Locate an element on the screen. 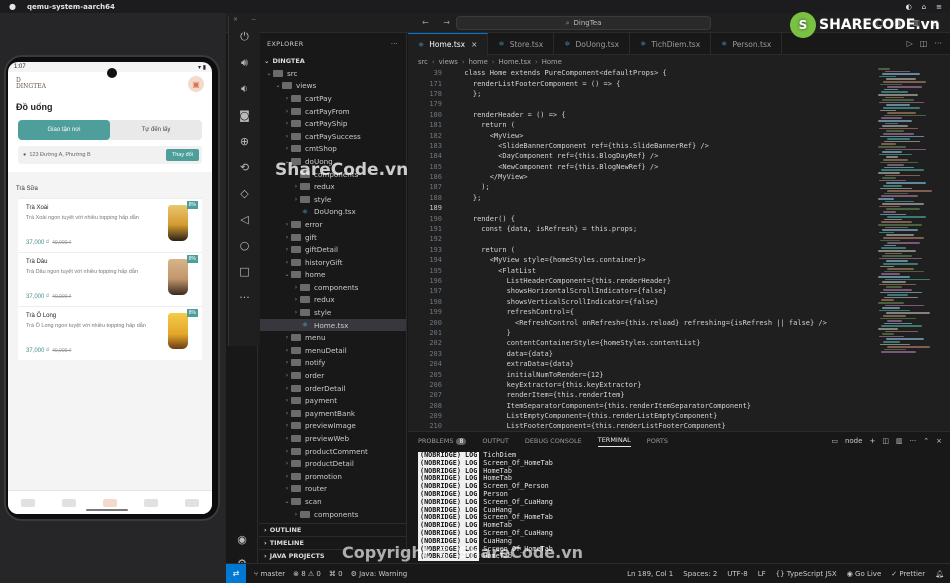  breadcrumb-home: home is located at coordinates (478, 62).